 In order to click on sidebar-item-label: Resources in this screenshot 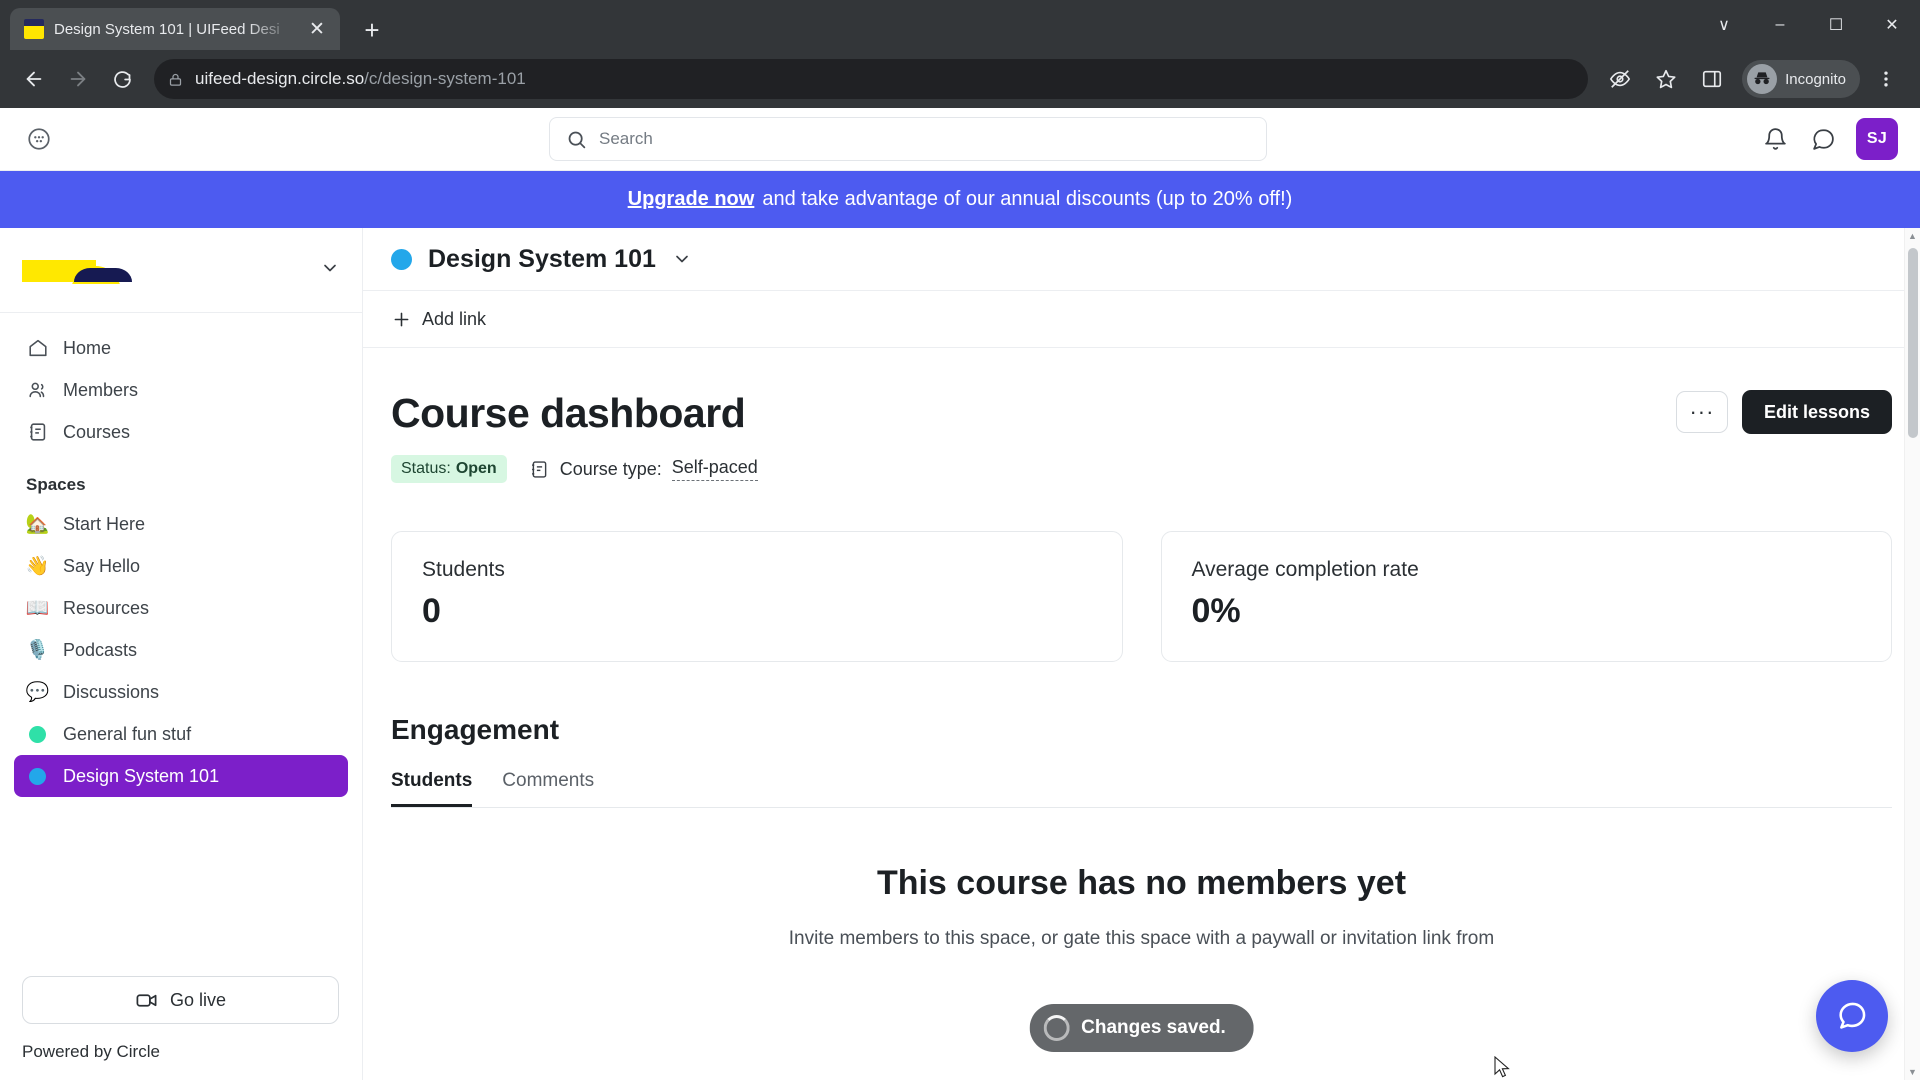, I will do `click(106, 607)`.